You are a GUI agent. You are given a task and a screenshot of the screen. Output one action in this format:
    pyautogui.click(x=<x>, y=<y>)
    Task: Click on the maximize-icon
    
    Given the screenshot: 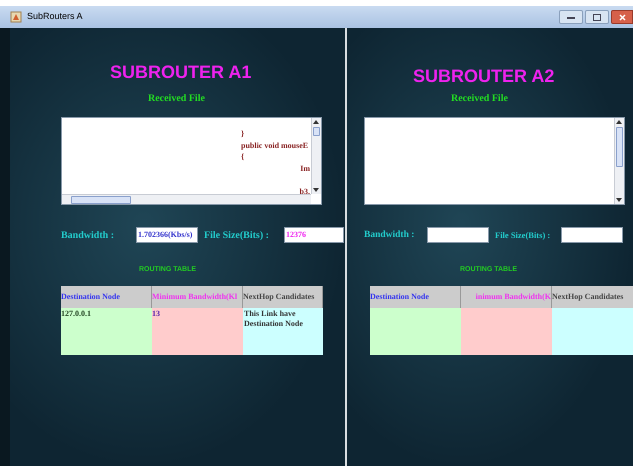 What is the action you would take?
    pyautogui.click(x=597, y=17)
    